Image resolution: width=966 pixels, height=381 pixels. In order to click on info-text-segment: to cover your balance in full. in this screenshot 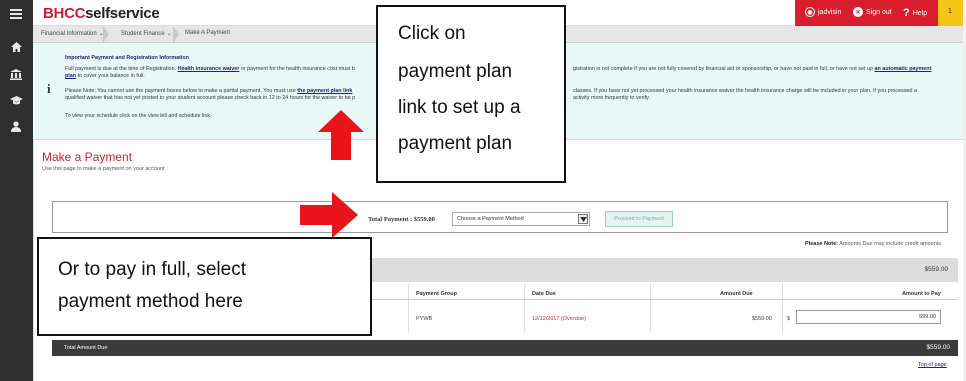, I will do `click(111, 76)`.